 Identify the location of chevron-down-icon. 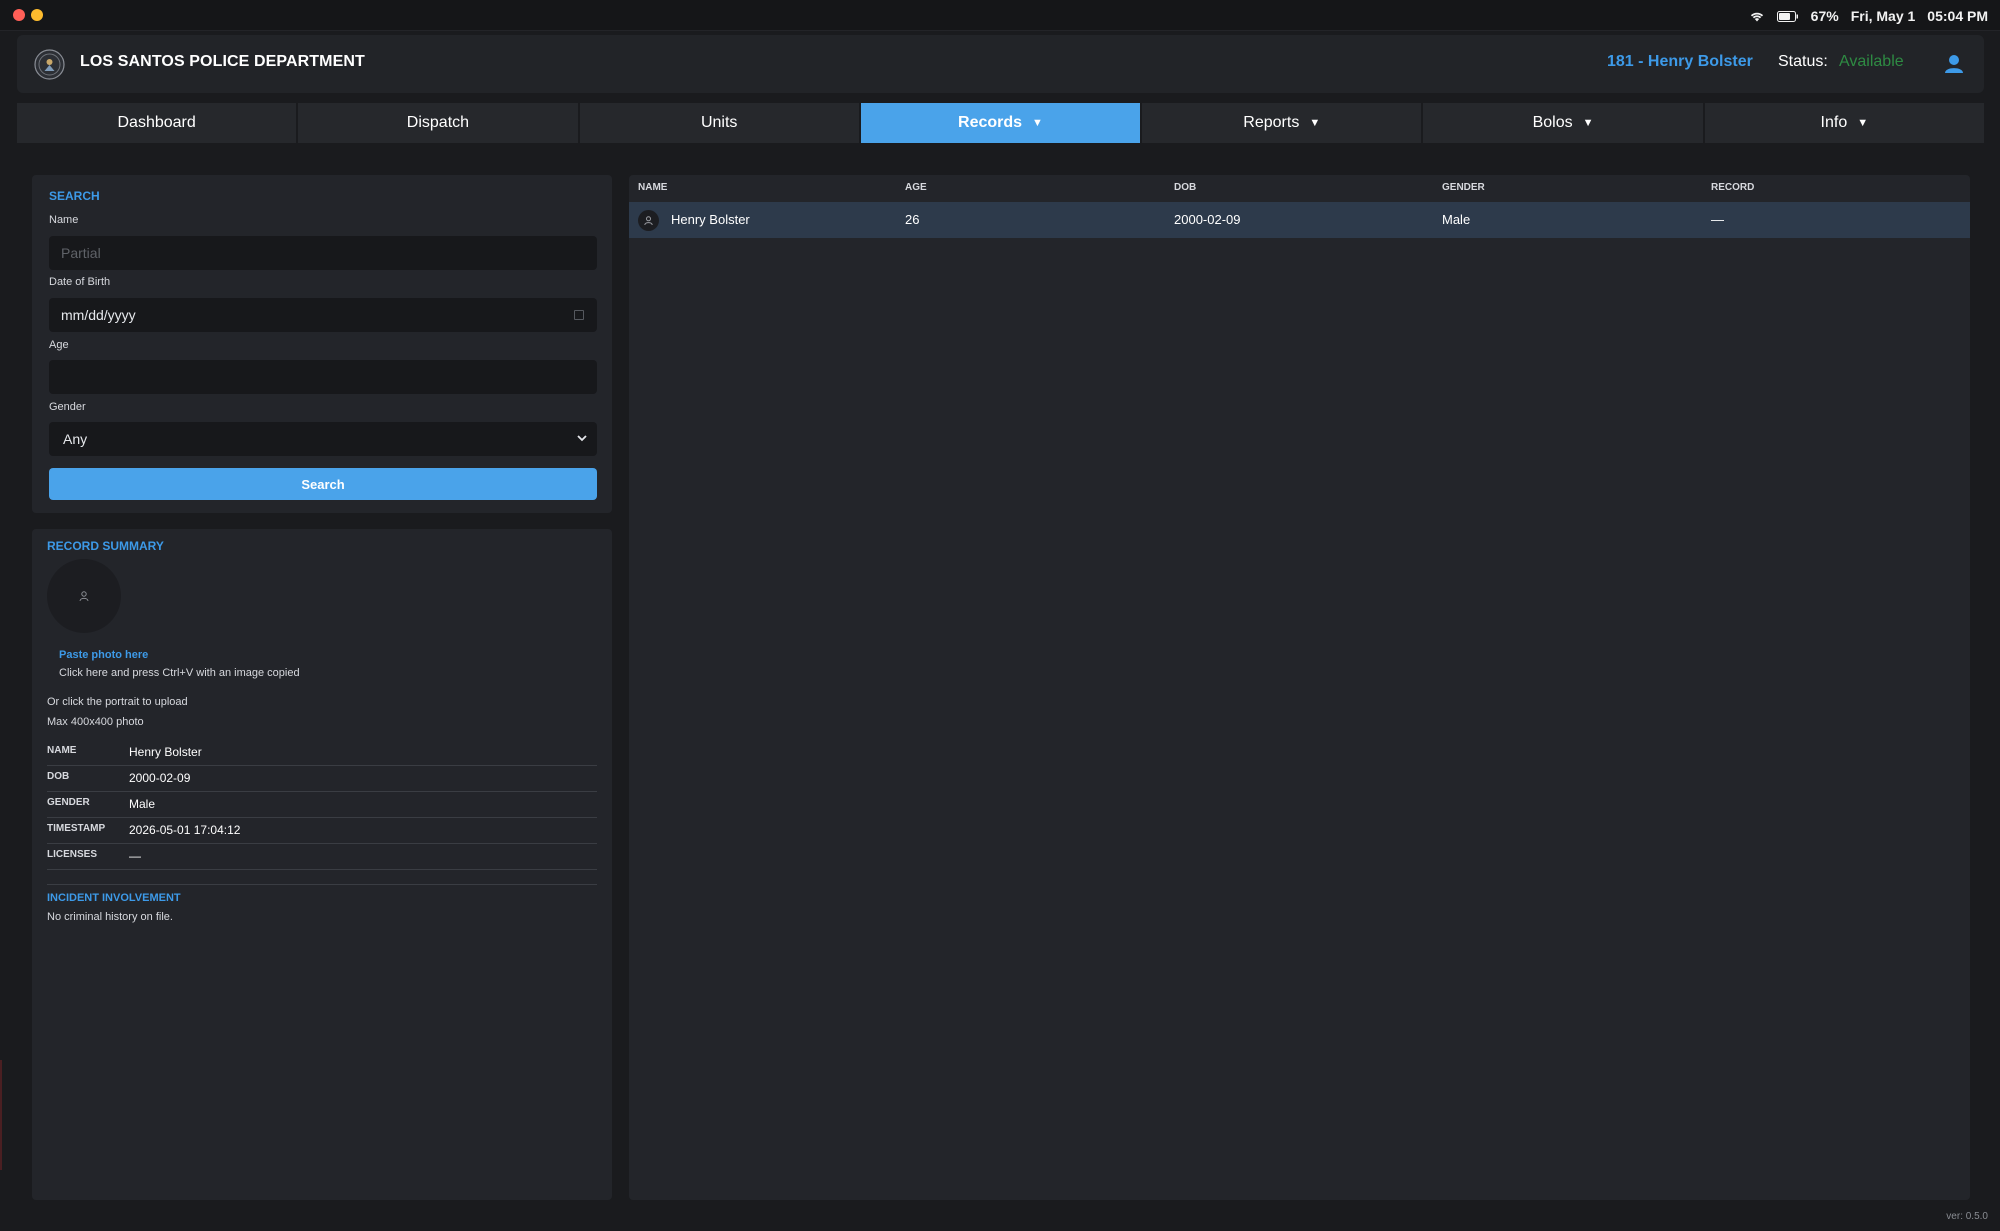
(582, 439).